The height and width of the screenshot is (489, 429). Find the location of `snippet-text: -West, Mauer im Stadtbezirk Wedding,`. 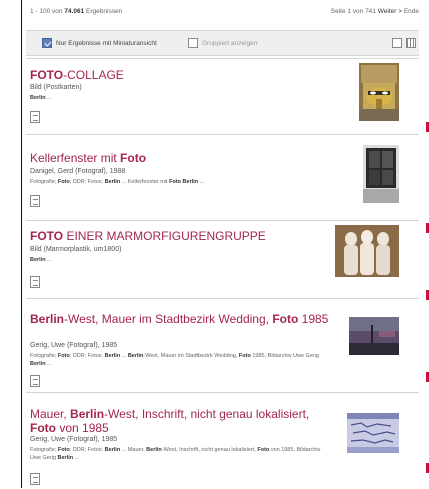

snippet-text: -West, Mauer im Stadtbezirk Wedding, is located at coordinates (191, 356).